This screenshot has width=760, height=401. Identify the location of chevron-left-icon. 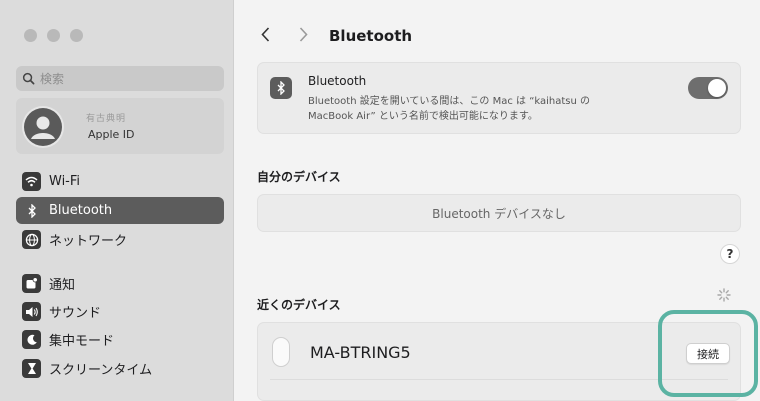
(265, 34).